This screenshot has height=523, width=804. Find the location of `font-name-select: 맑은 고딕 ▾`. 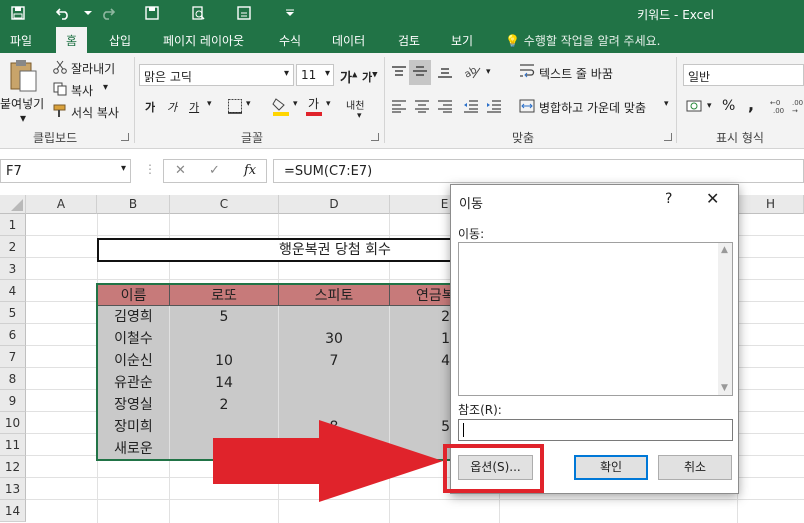

font-name-select: 맑은 고딕 ▾ is located at coordinates (216, 75).